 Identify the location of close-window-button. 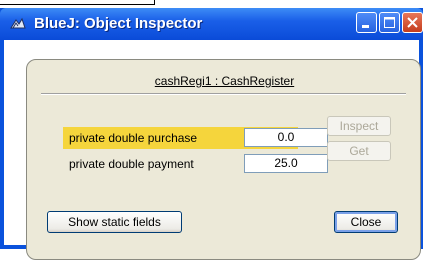
(412, 22).